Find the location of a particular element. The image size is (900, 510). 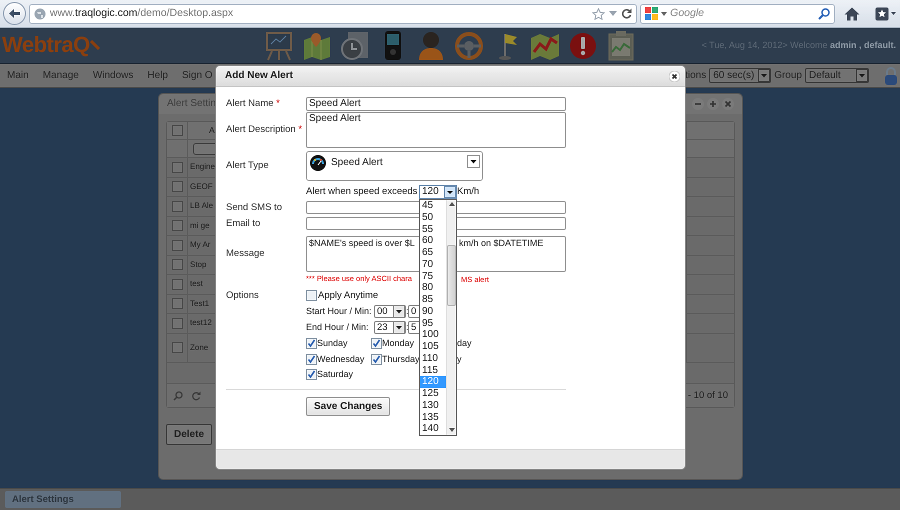

table-cell: Engine is located at coordinates (202, 167).